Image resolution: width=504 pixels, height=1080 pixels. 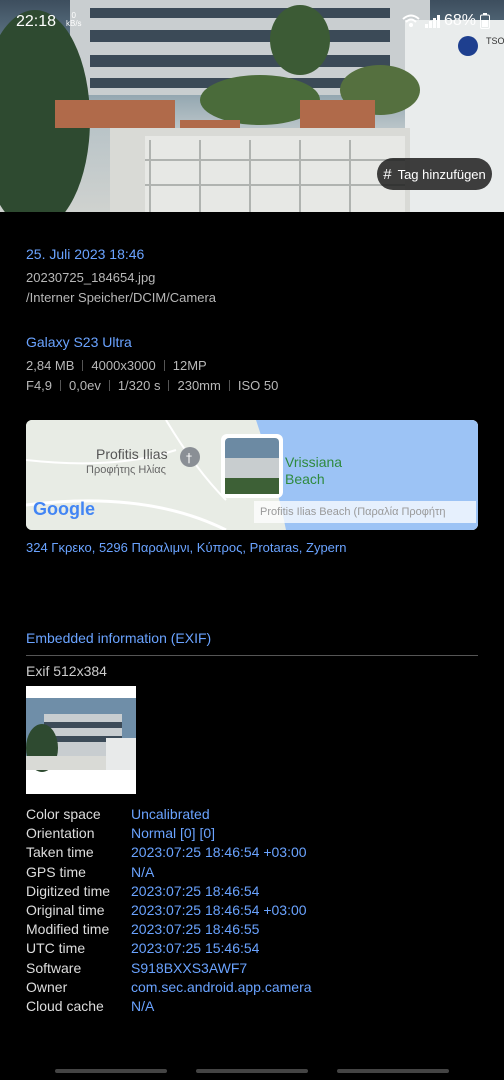 What do you see at coordinates (256, 815) in the screenshot?
I see `exif-row: Color space Uncalibrated` at bounding box center [256, 815].